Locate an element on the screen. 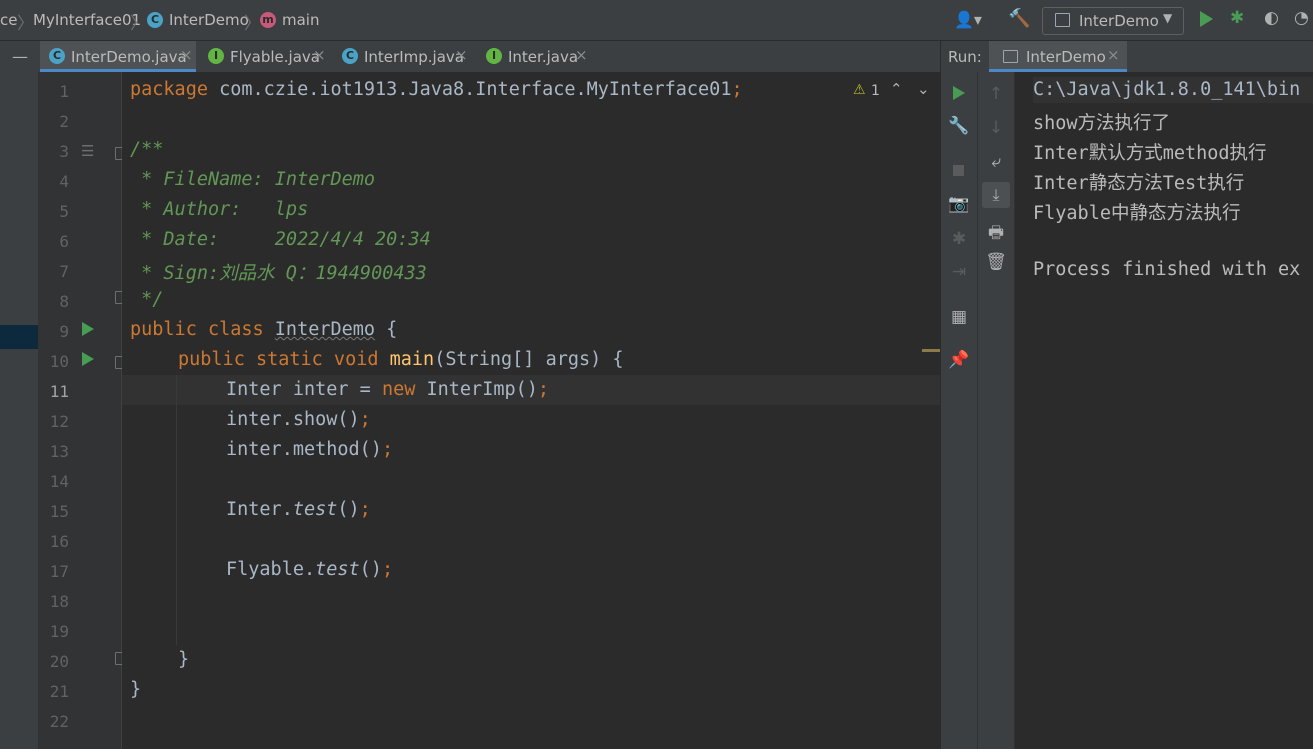 The height and width of the screenshot is (749, 1313). breadcrumb-item-package: ce is located at coordinates (8, 20).